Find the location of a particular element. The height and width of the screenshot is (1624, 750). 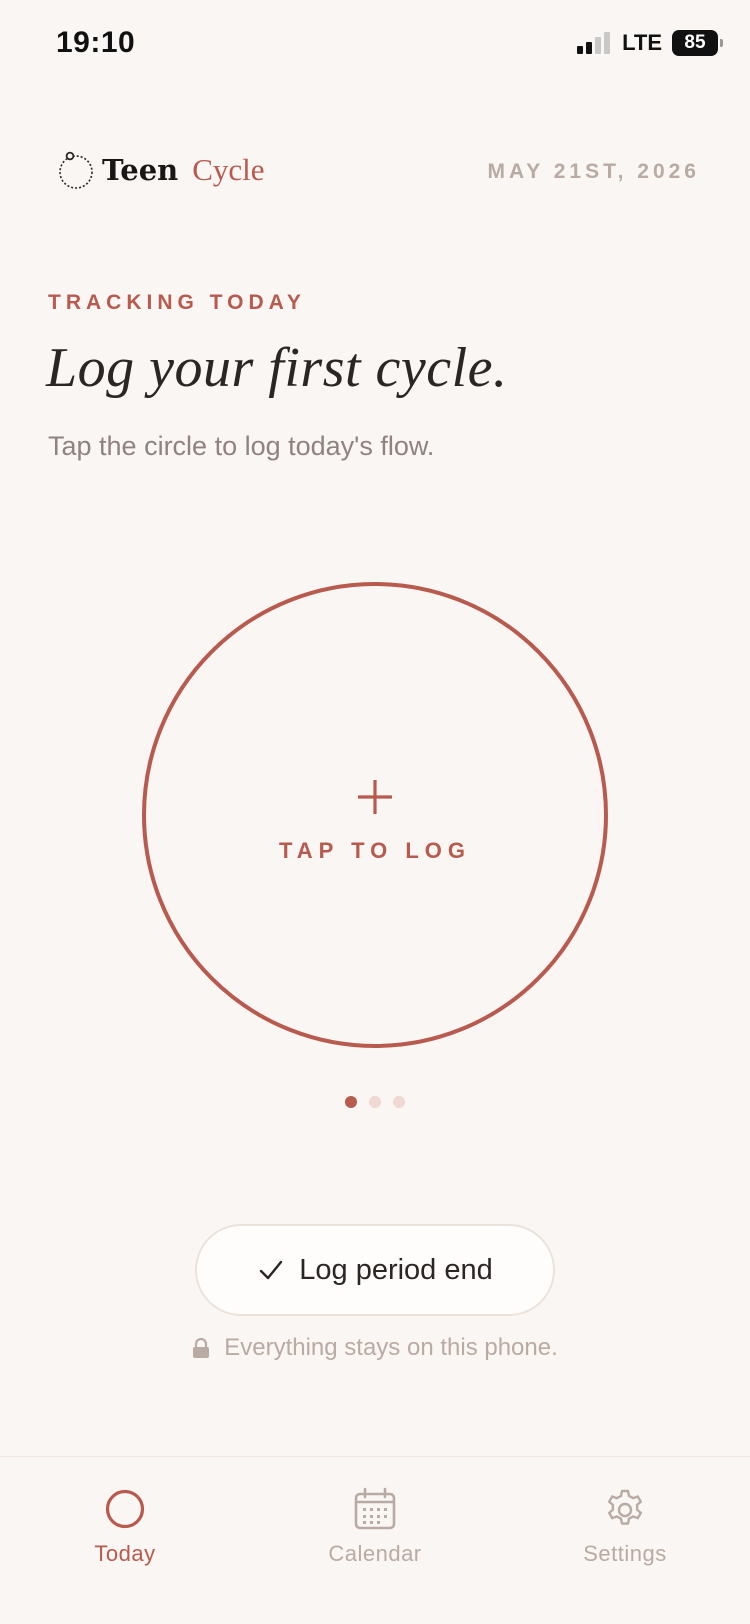

tab-settings-label: Settings is located at coordinates (625, 1553).